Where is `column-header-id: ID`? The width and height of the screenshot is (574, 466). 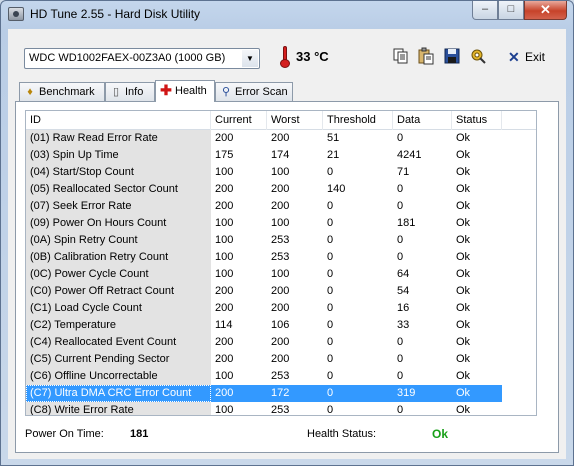
column-header-id: ID is located at coordinates (118, 120).